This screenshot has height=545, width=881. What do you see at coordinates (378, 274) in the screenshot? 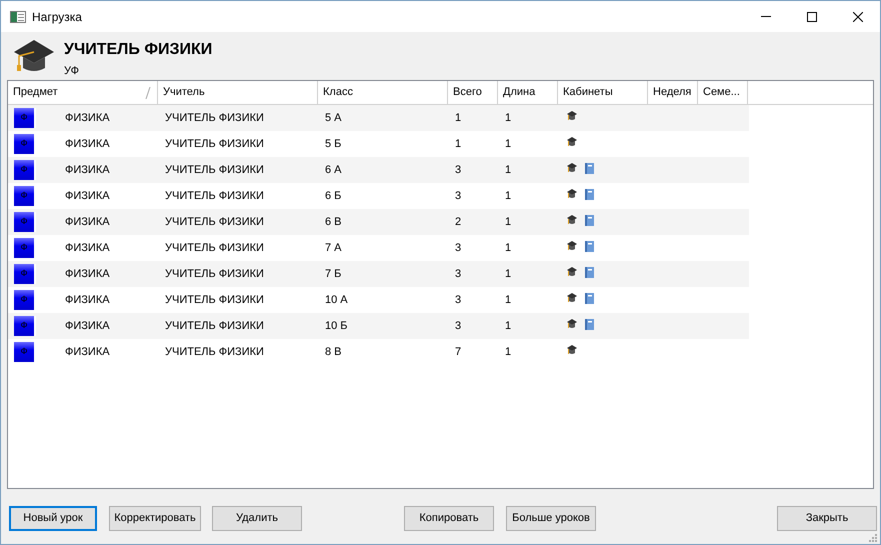
I see `table-row: Ф ФИЗИКА УЧИТЕЛЬ ФИЗИКИ 7 Б 3 1` at bounding box center [378, 274].